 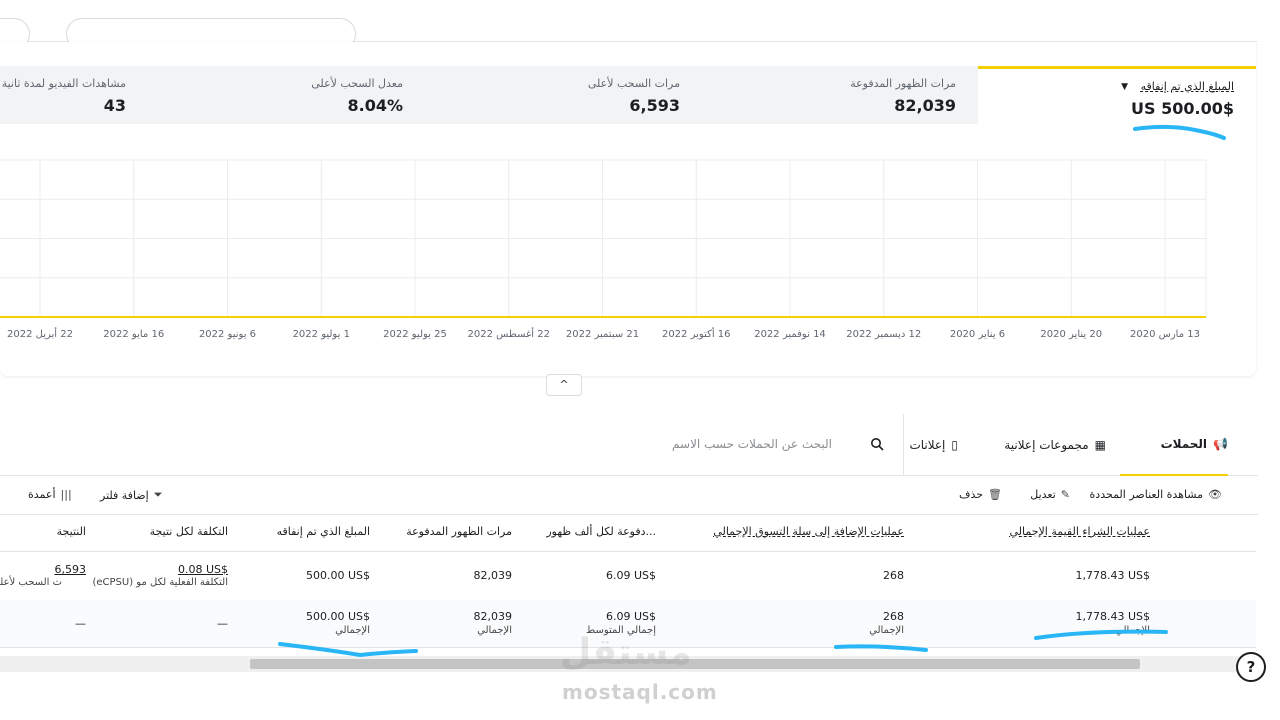 I want to click on cell-cpm: 6.09 US$, so click(x=630, y=575).